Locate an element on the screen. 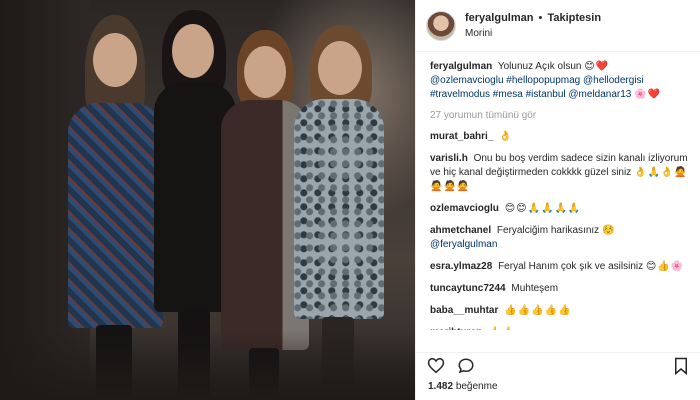  header-text: feryalgulman • Takiptesin Morini is located at coordinates (533, 26).